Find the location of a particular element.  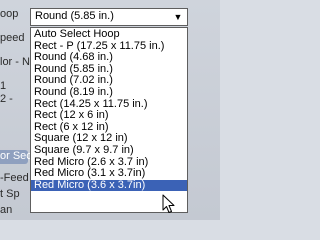

option-round-8-19: Round (8.19 in.) is located at coordinates (109, 93).